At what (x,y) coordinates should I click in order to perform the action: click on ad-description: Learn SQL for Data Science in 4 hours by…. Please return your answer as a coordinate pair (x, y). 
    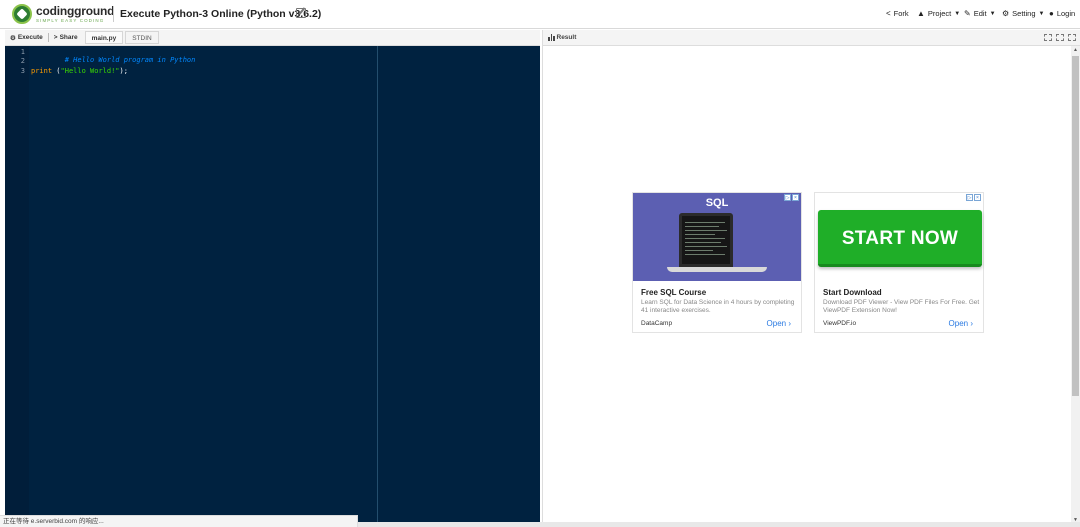
    Looking at the image, I should click on (718, 306).